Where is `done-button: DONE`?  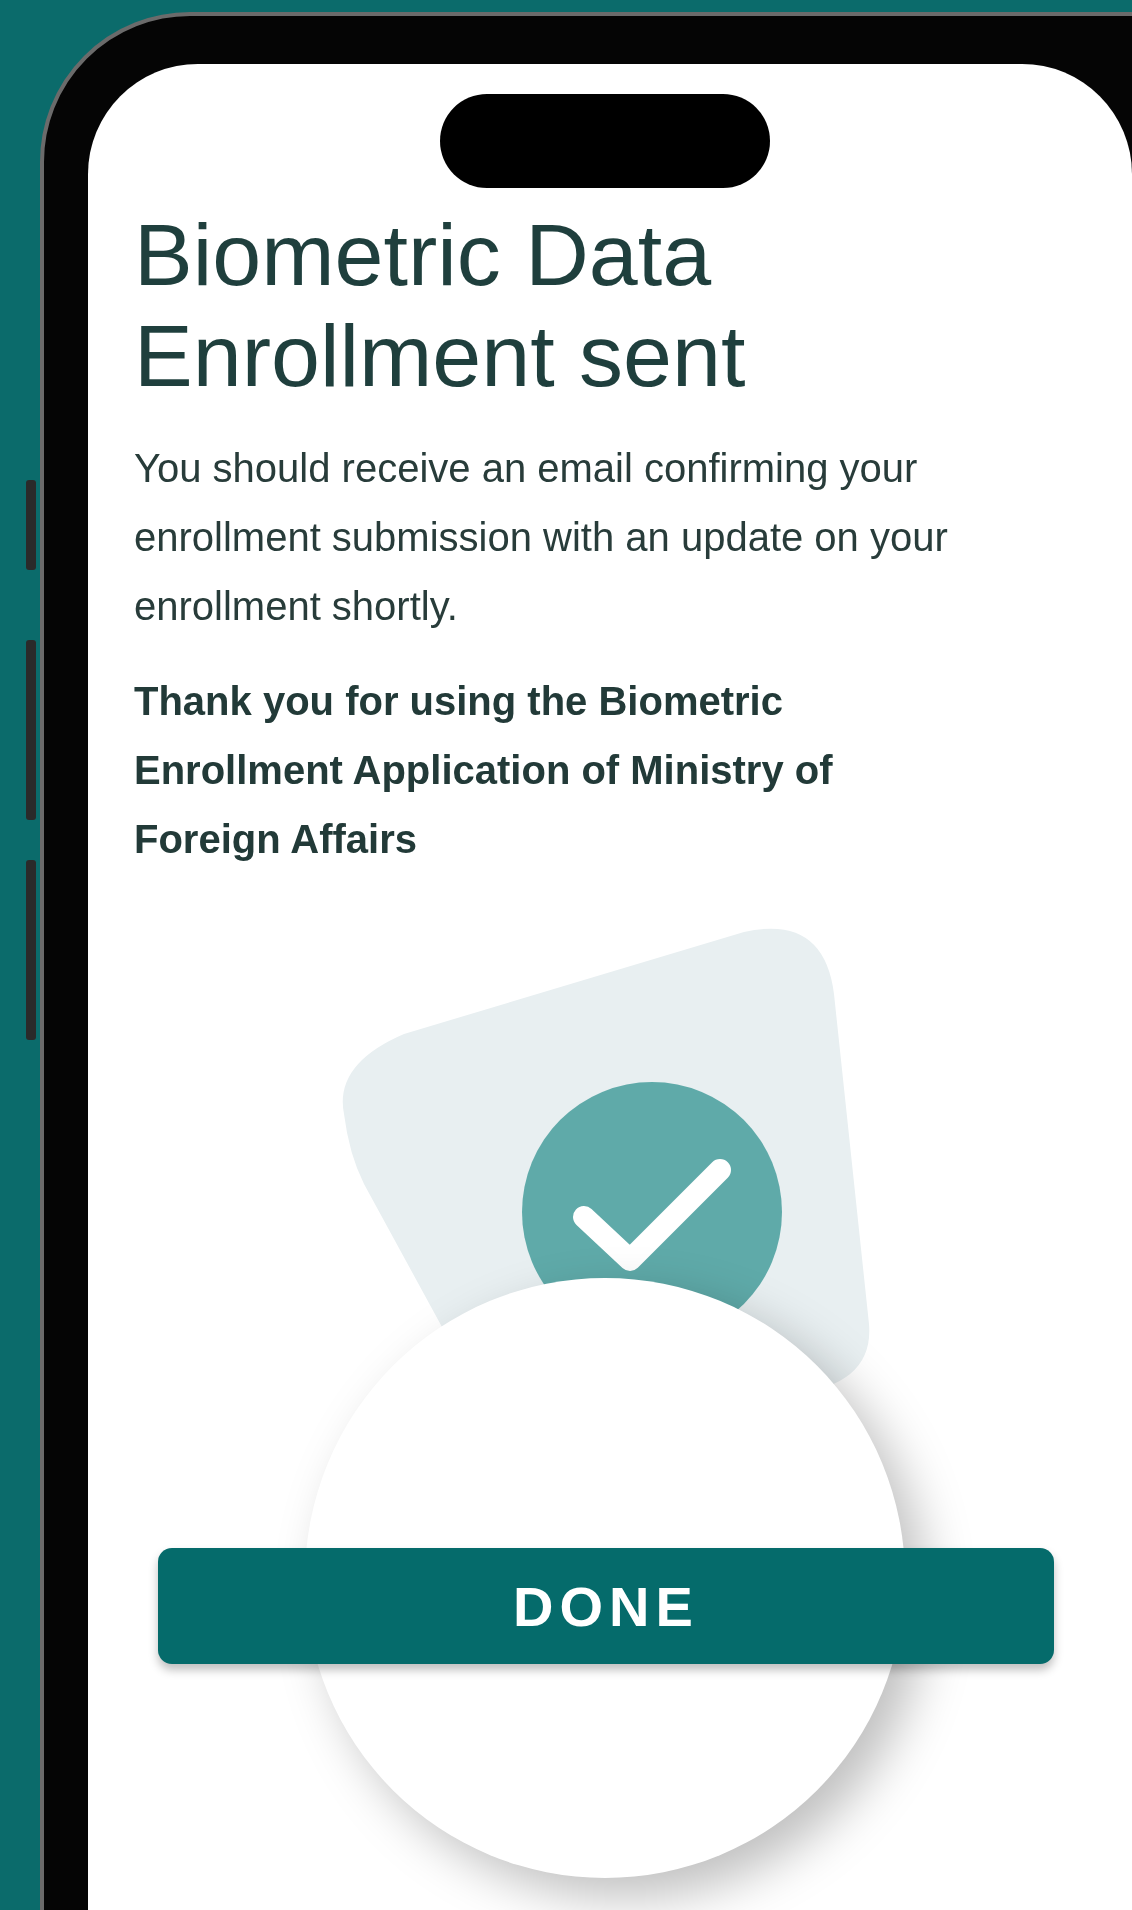
done-button: DONE is located at coordinates (606, 1606).